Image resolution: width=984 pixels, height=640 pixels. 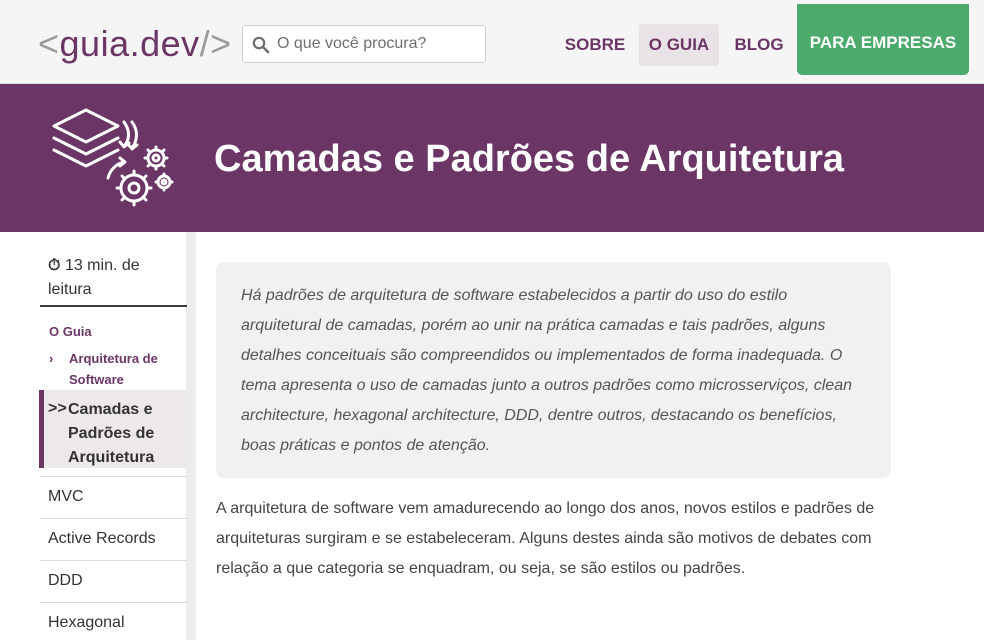 I want to click on page-title: Camadas e Padrões de Arquitetura, so click(x=529, y=159).